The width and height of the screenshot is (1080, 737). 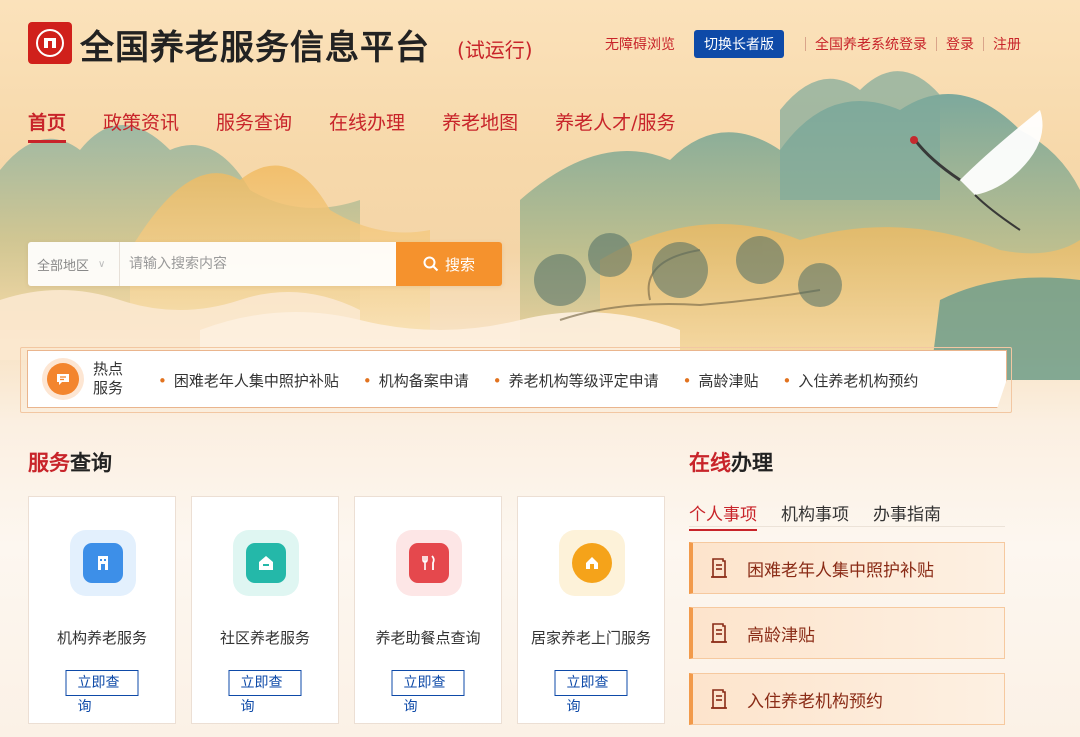 I want to click on service-card-institution: 机构养老服务 立即查询, so click(x=102, y=610).